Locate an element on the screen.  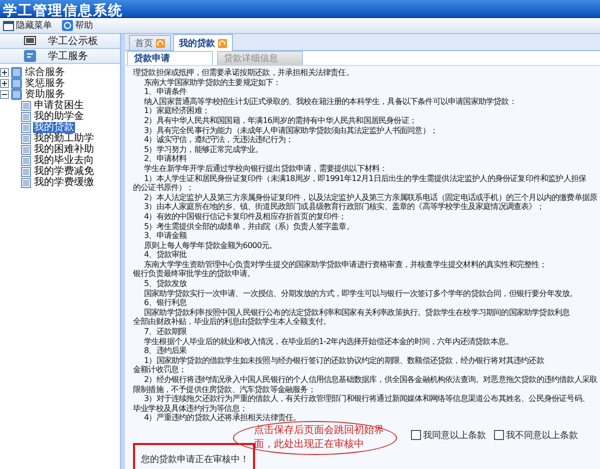
text-line: 纳入国家普通高等学校招生计划正式录取的、我校在籍注册的本科学生，具备以下条件可以申请国家助学贷款： is located at coordinates (330, 101).